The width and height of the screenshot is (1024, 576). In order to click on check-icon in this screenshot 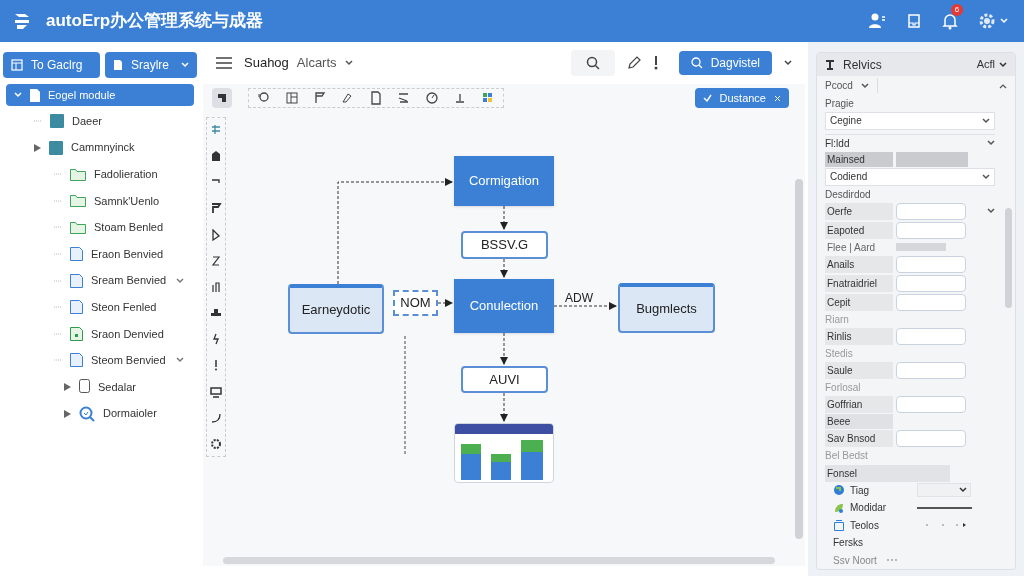, I will do `click(707, 98)`.